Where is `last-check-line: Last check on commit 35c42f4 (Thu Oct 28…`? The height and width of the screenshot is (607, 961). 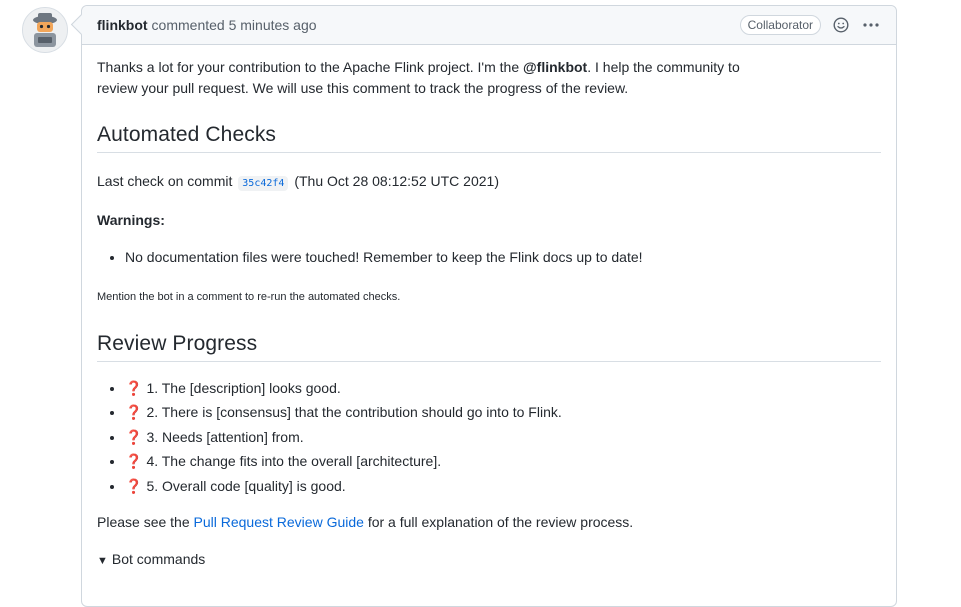
last-check-line: Last check on commit 35c42f4 (Thu Oct 28… is located at coordinates (489, 182).